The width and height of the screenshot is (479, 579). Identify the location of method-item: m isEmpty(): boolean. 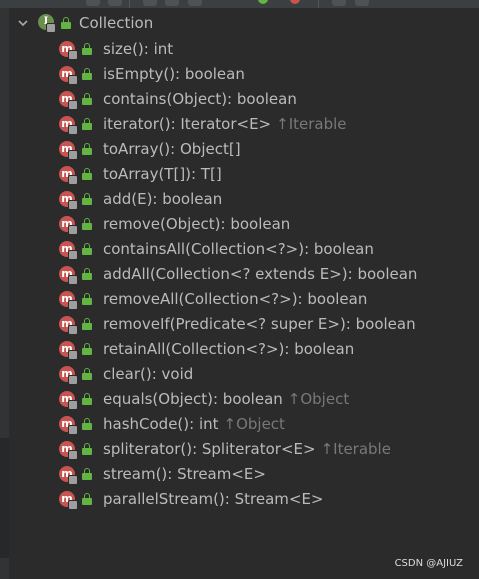
(239, 74).